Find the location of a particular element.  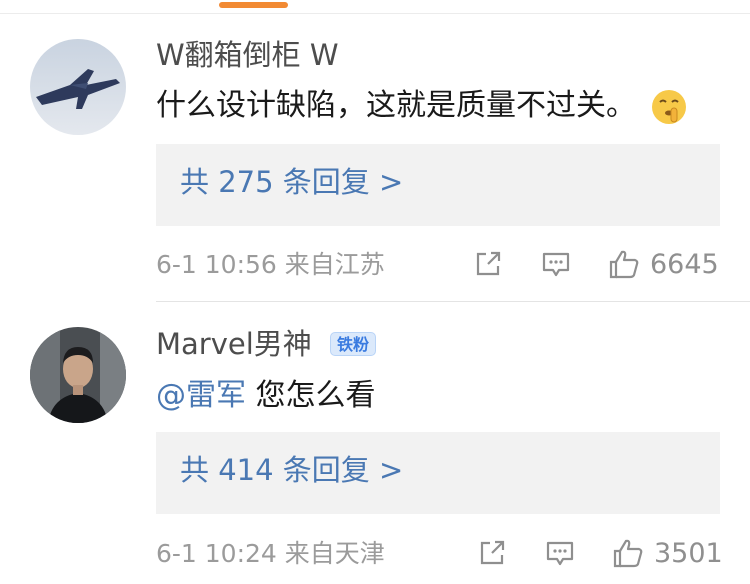

like-button: 3501 is located at coordinates (667, 553).